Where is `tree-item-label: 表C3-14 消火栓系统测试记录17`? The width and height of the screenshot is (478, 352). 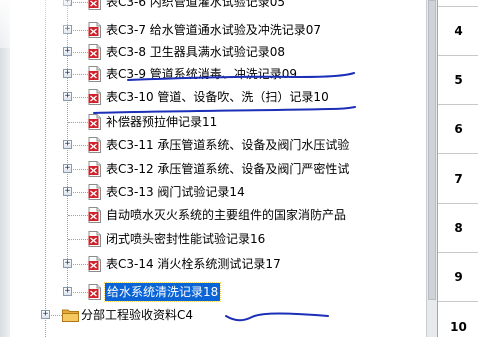 tree-item-label: 表C3-14 消火栓系统测试记录17 is located at coordinates (193, 264).